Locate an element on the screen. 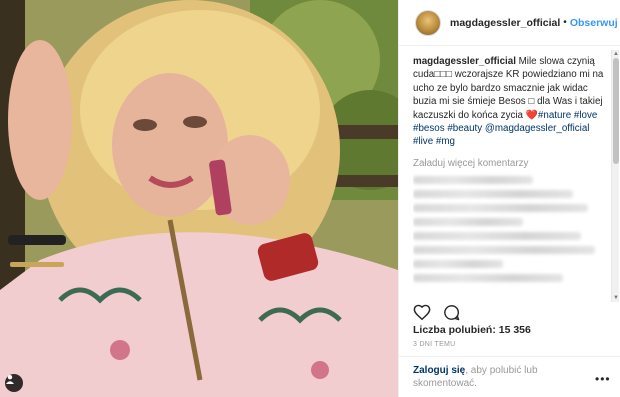  user-tag-button is located at coordinates (14, 383).